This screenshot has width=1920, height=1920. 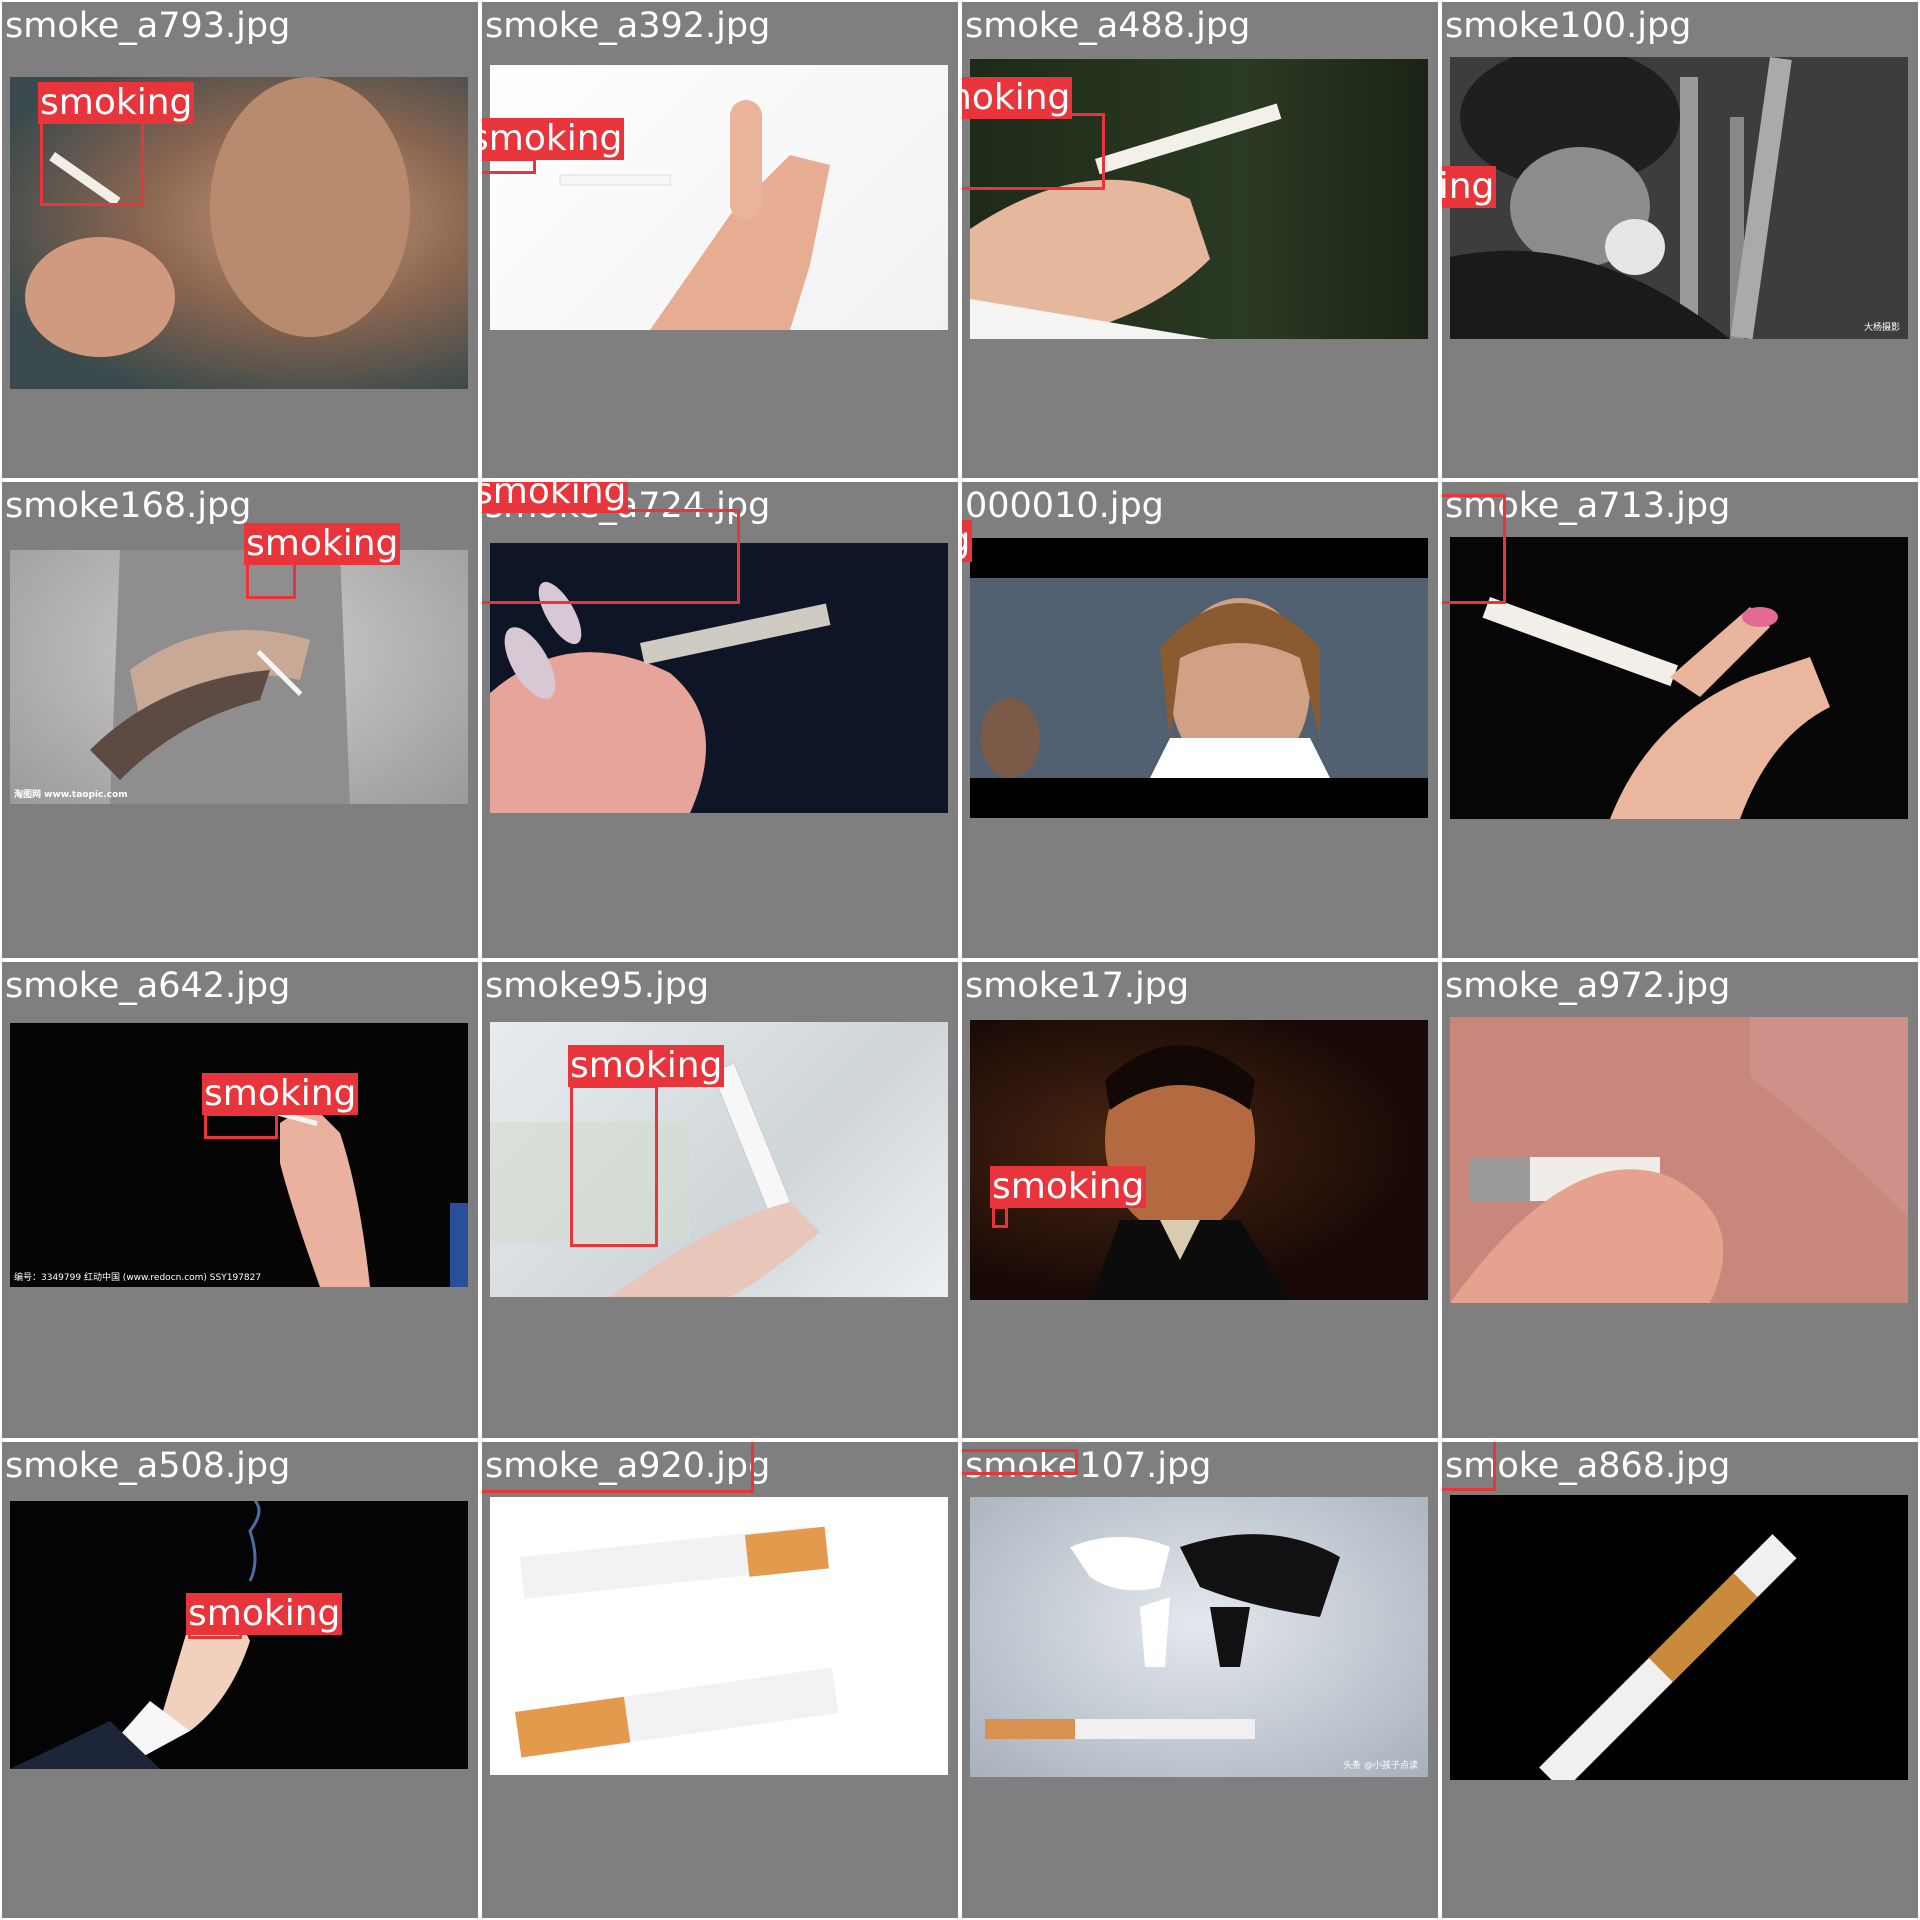 What do you see at coordinates (1077, 986) in the screenshot?
I see `filename-label: smoke17.jpg` at bounding box center [1077, 986].